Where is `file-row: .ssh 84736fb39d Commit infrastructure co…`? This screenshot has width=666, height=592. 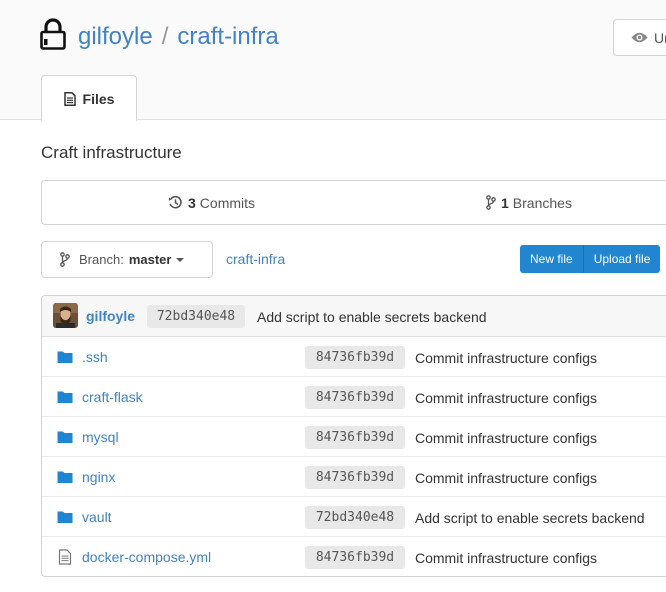 file-row: .ssh 84736fb39d Commit infrastructure co… is located at coordinates (354, 357).